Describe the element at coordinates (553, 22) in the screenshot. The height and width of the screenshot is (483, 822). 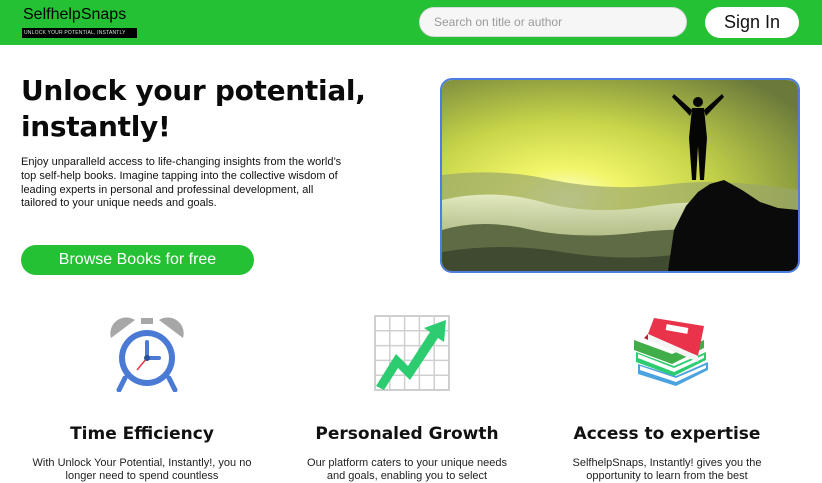
I see `search-input` at that location.